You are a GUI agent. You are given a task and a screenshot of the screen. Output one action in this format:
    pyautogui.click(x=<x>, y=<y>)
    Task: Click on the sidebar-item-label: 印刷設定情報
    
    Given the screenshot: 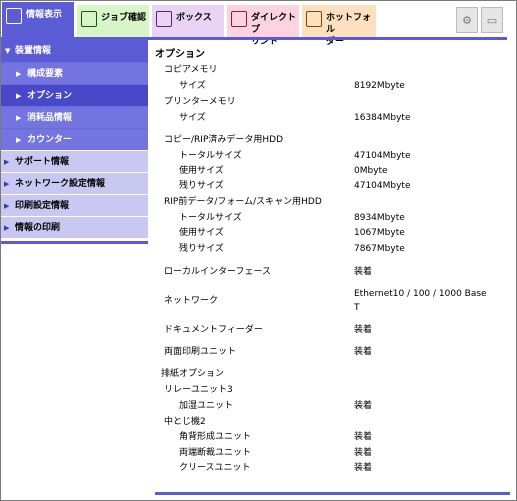 What is the action you would take?
    pyautogui.click(x=42, y=206)
    